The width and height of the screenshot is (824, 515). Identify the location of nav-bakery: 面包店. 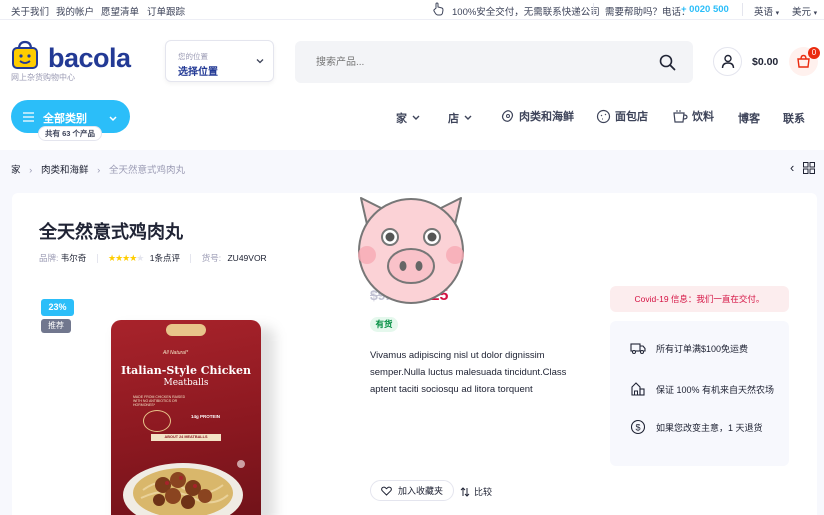
(622, 116).